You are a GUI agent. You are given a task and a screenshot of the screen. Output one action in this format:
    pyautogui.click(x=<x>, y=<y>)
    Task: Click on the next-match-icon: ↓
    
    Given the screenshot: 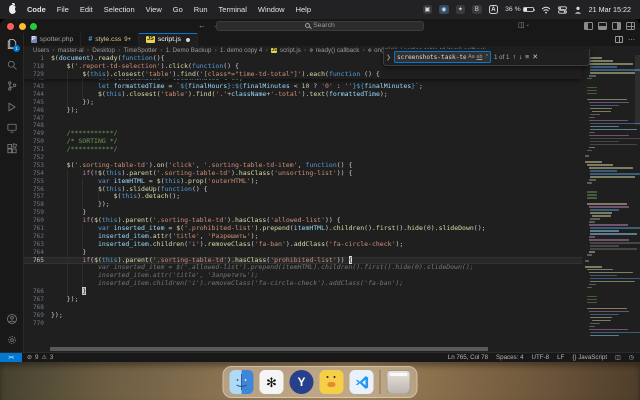 What is the action you would take?
    pyautogui.click(x=520, y=57)
    